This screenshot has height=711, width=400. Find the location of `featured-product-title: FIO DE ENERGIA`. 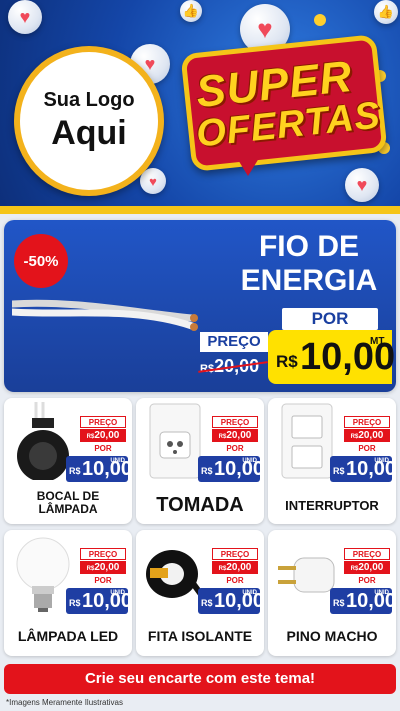

featured-product-title: FIO DE ENERGIA is located at coordinates (309, 264).